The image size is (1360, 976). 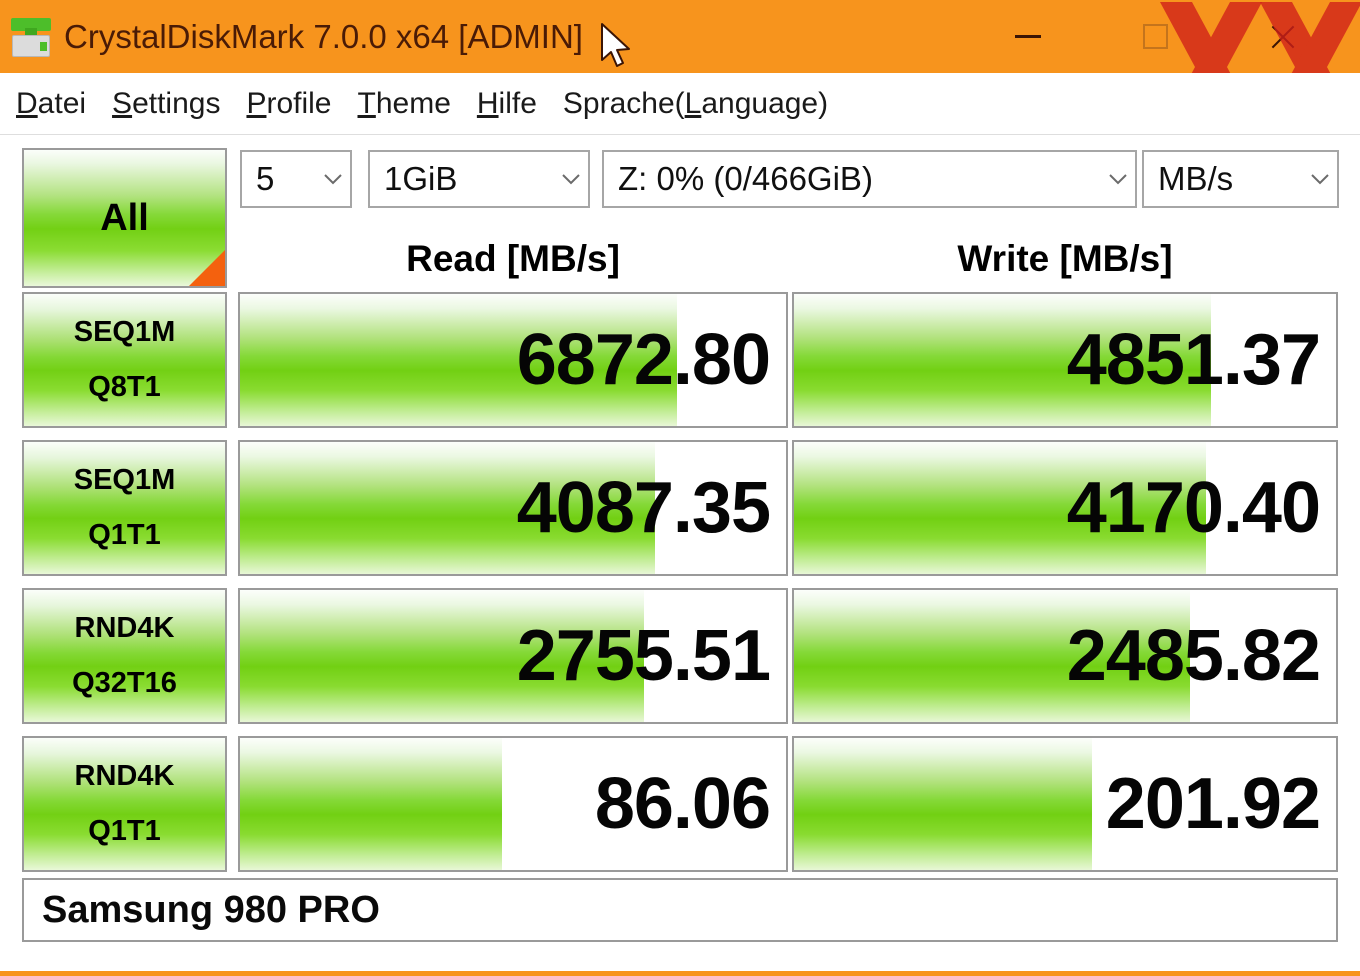 I want to click on drive-name-value: Samsung 980 PRO, so click(x=211, y=909).